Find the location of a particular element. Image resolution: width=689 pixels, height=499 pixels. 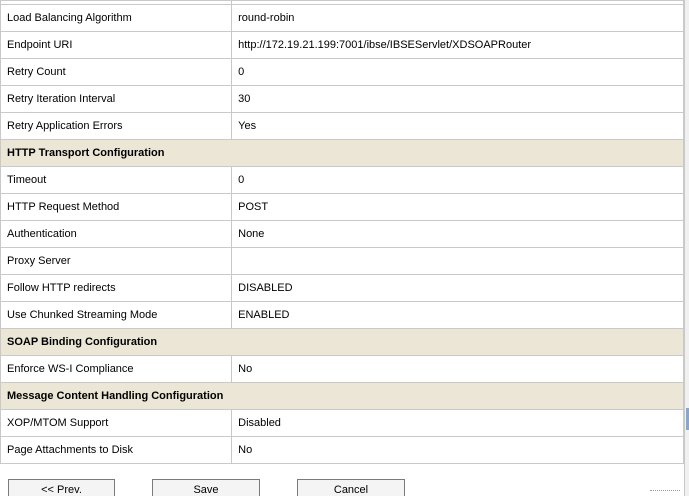

field-value: Yes is located at coordinates (457, 126).